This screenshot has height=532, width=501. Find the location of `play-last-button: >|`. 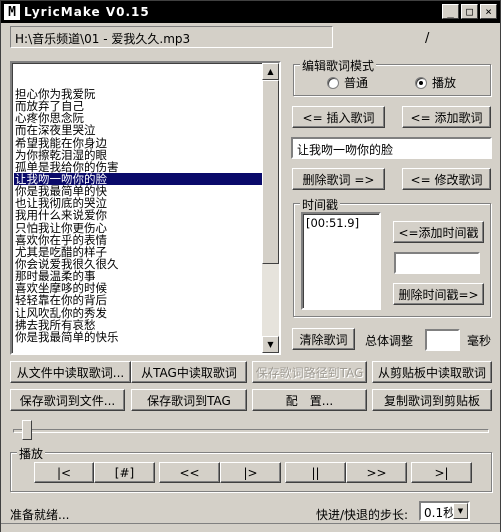

play-last-button: >| is located at coordinates (441, 472).